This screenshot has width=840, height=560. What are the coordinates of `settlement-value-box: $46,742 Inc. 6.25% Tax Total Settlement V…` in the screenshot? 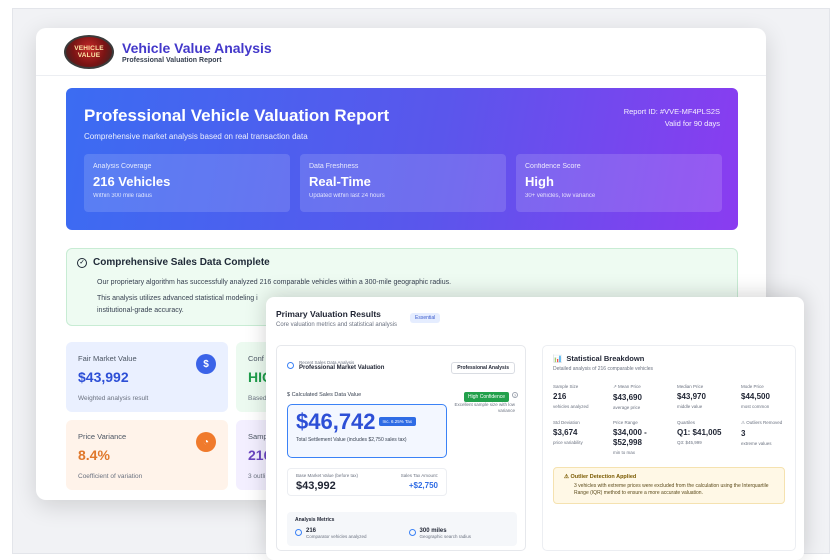 It's located at (367, 431).